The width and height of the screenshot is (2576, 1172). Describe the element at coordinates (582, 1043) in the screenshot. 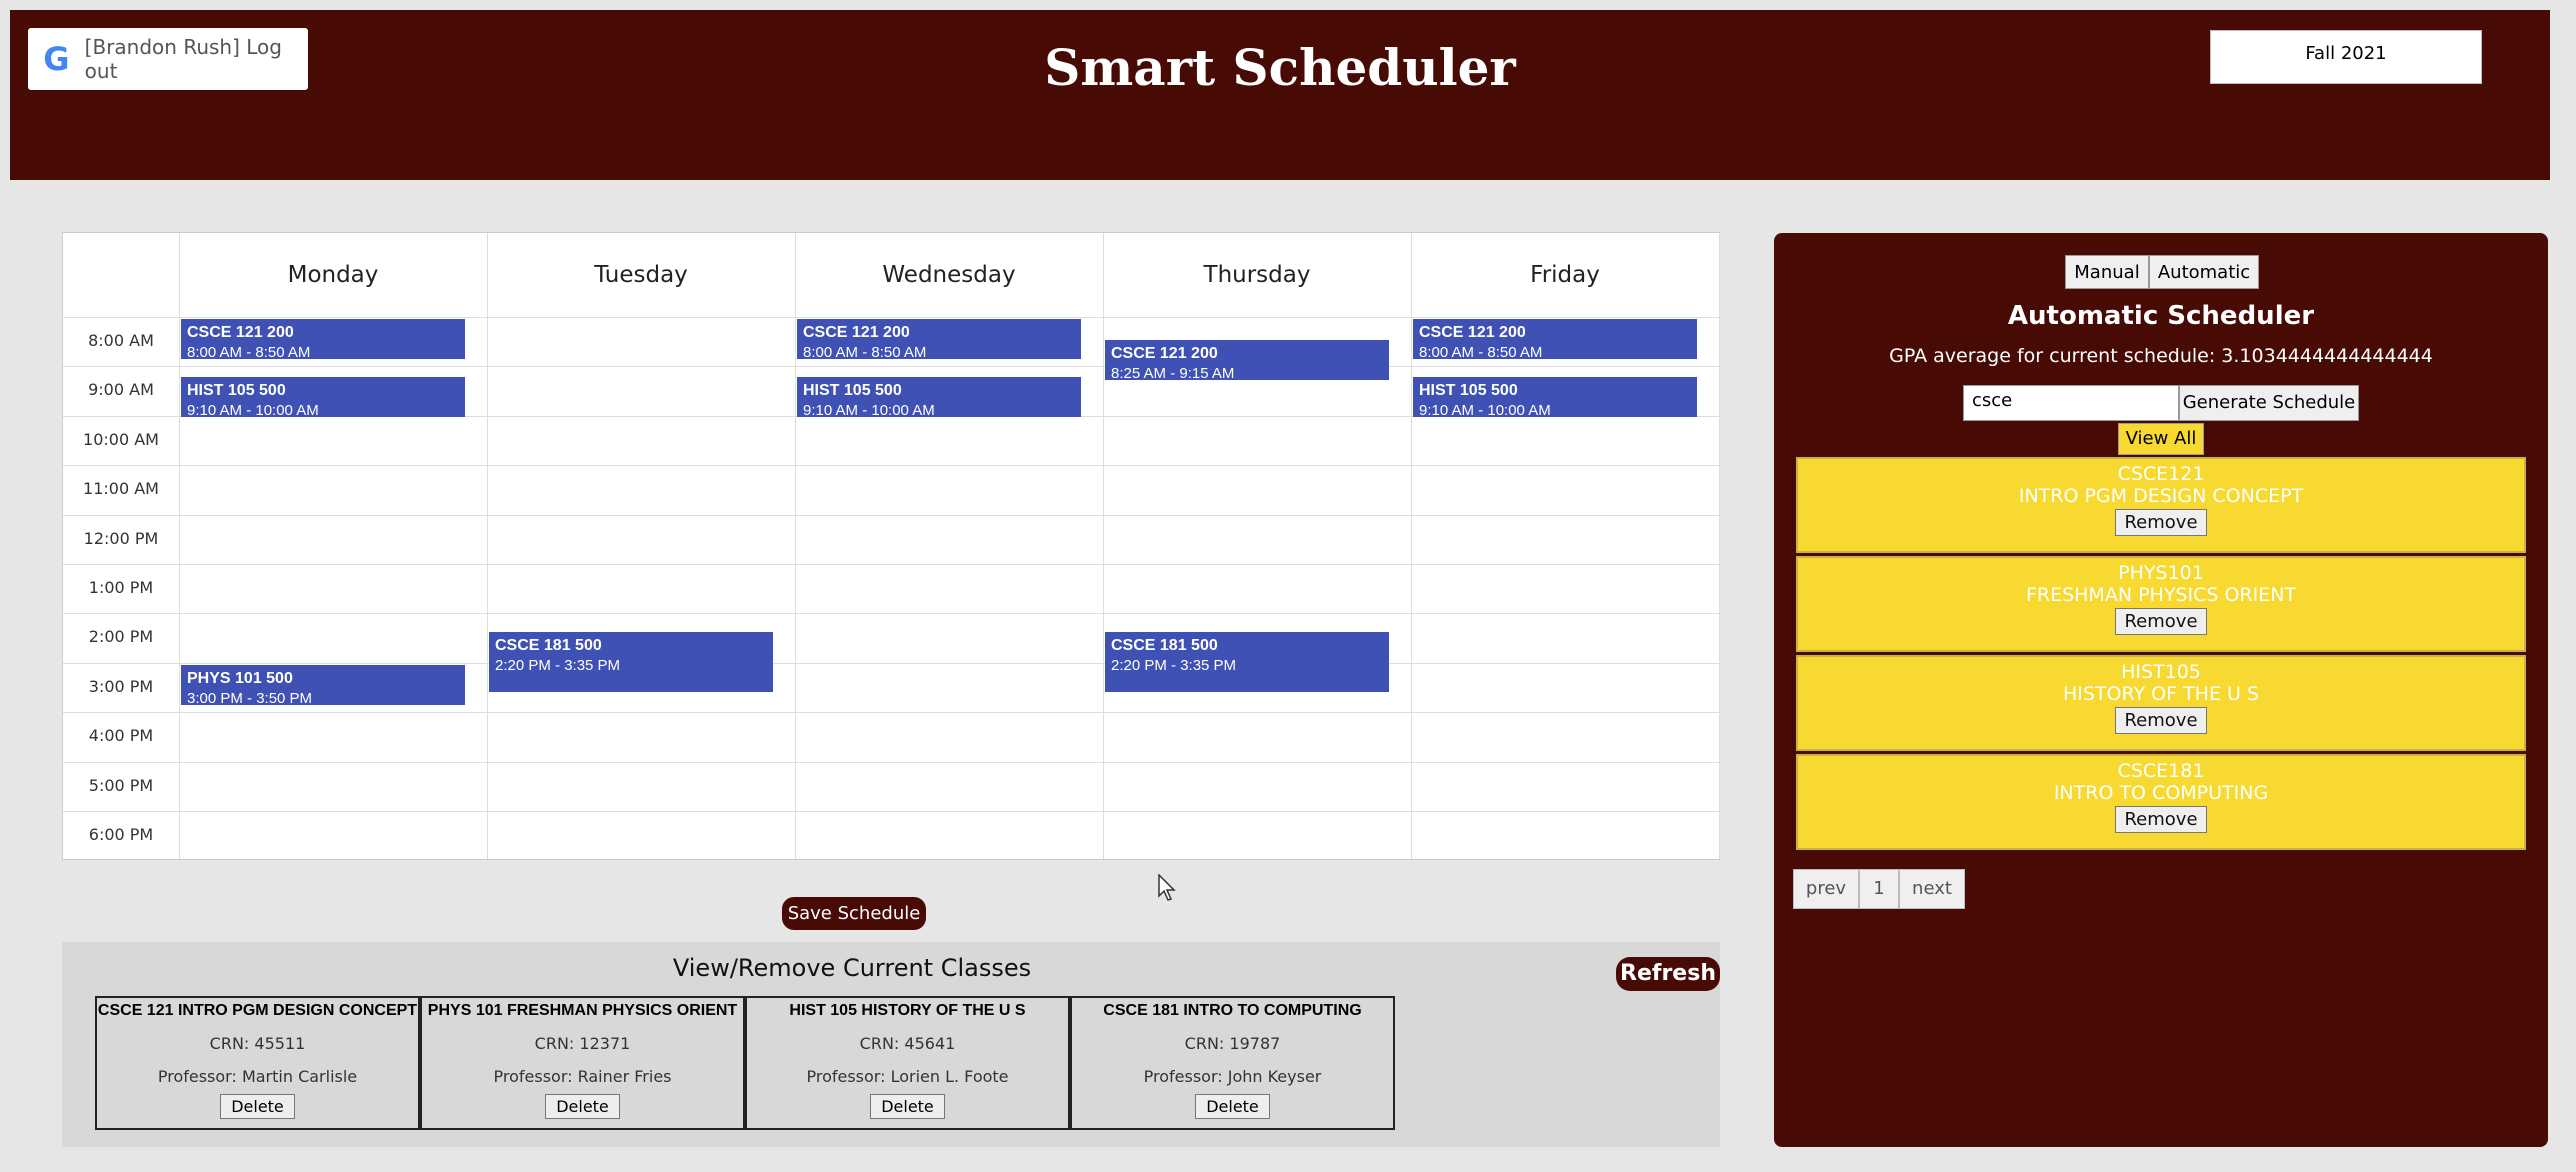

I see `class-crn: CRN: 12371` at that location.